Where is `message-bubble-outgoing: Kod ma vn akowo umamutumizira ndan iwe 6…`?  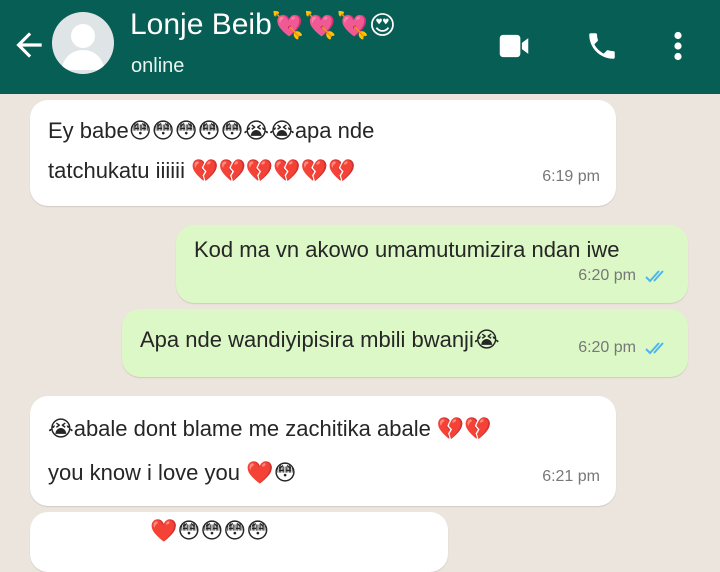 message-bubble-outgoing: Kod ma vn akowo umamutumizira ndan iwe 6… is located at coordinates (432, 264).